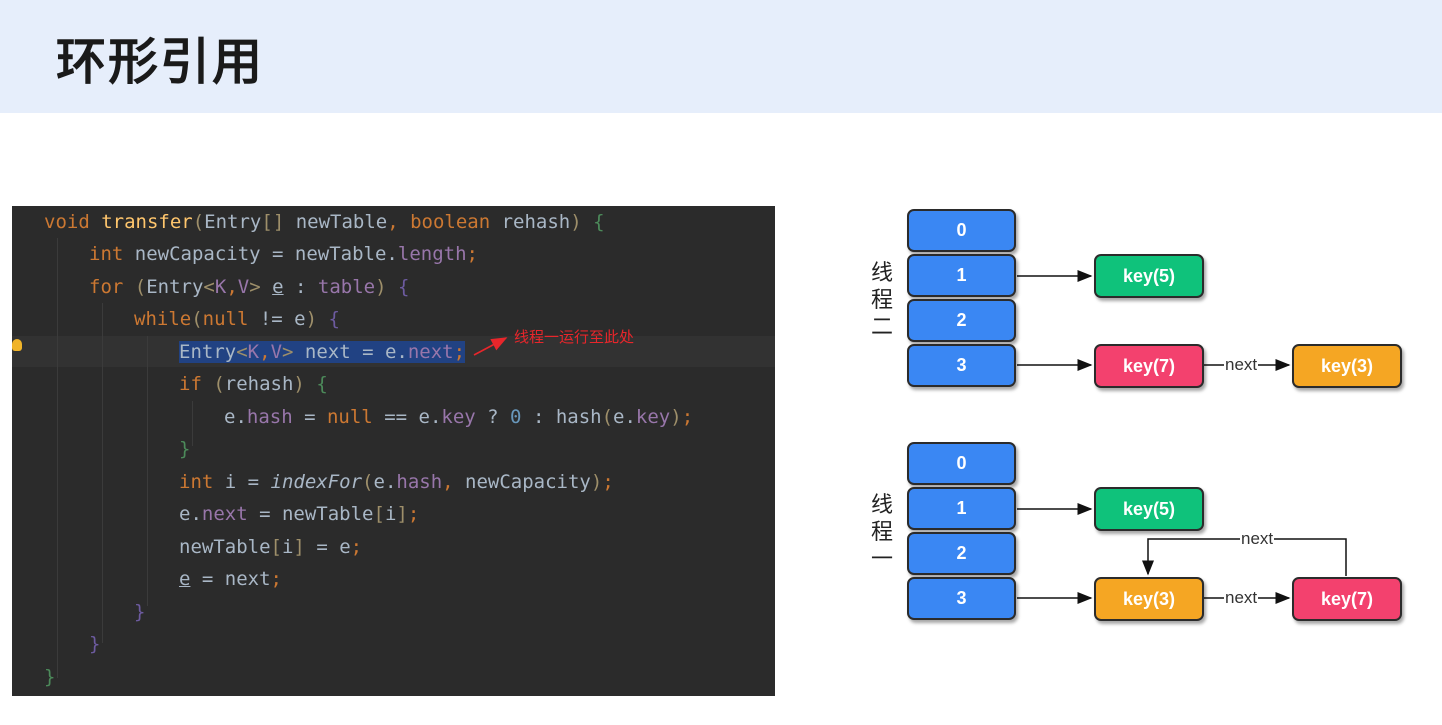 This screenshot has width=1442, height=725. What do you see at coordinates (881, 559) in the screenshot?
I see `thread-label-char: 一` at bounding box center [881, 559].